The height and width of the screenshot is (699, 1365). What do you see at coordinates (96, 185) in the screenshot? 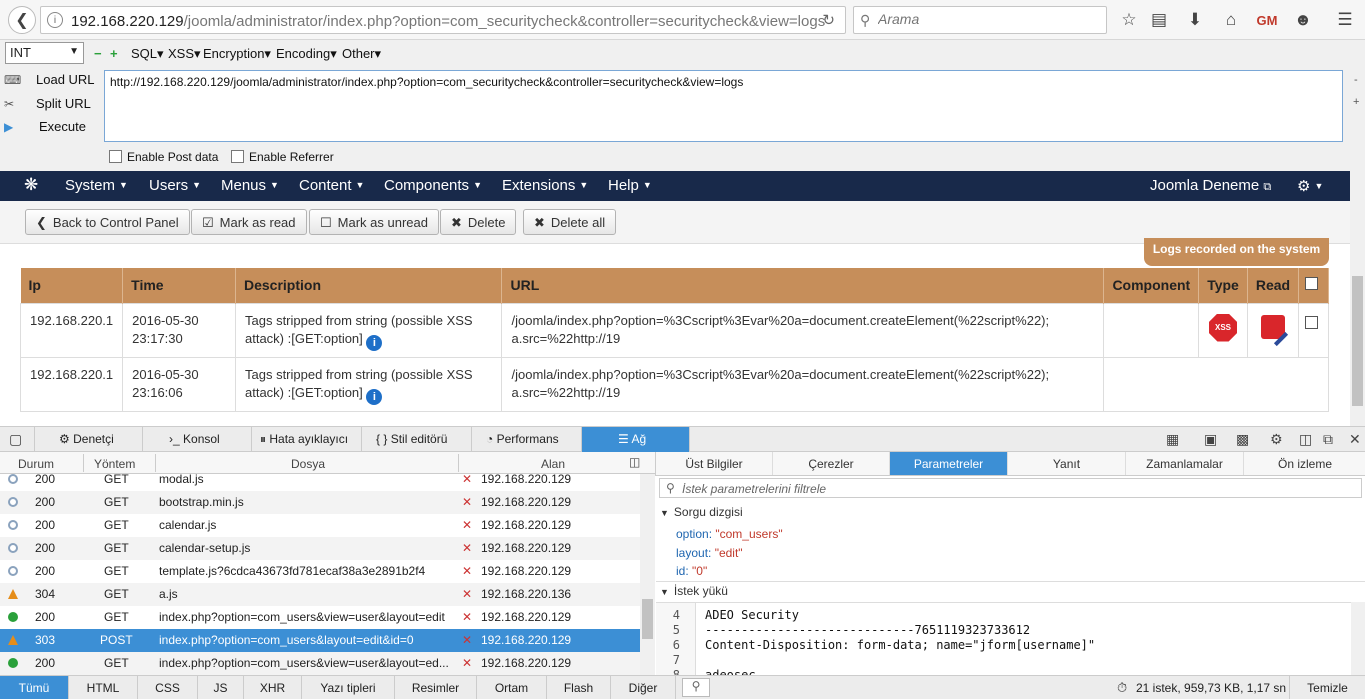
I see `menu-system: System ▼` at bounding box center [96, 185].